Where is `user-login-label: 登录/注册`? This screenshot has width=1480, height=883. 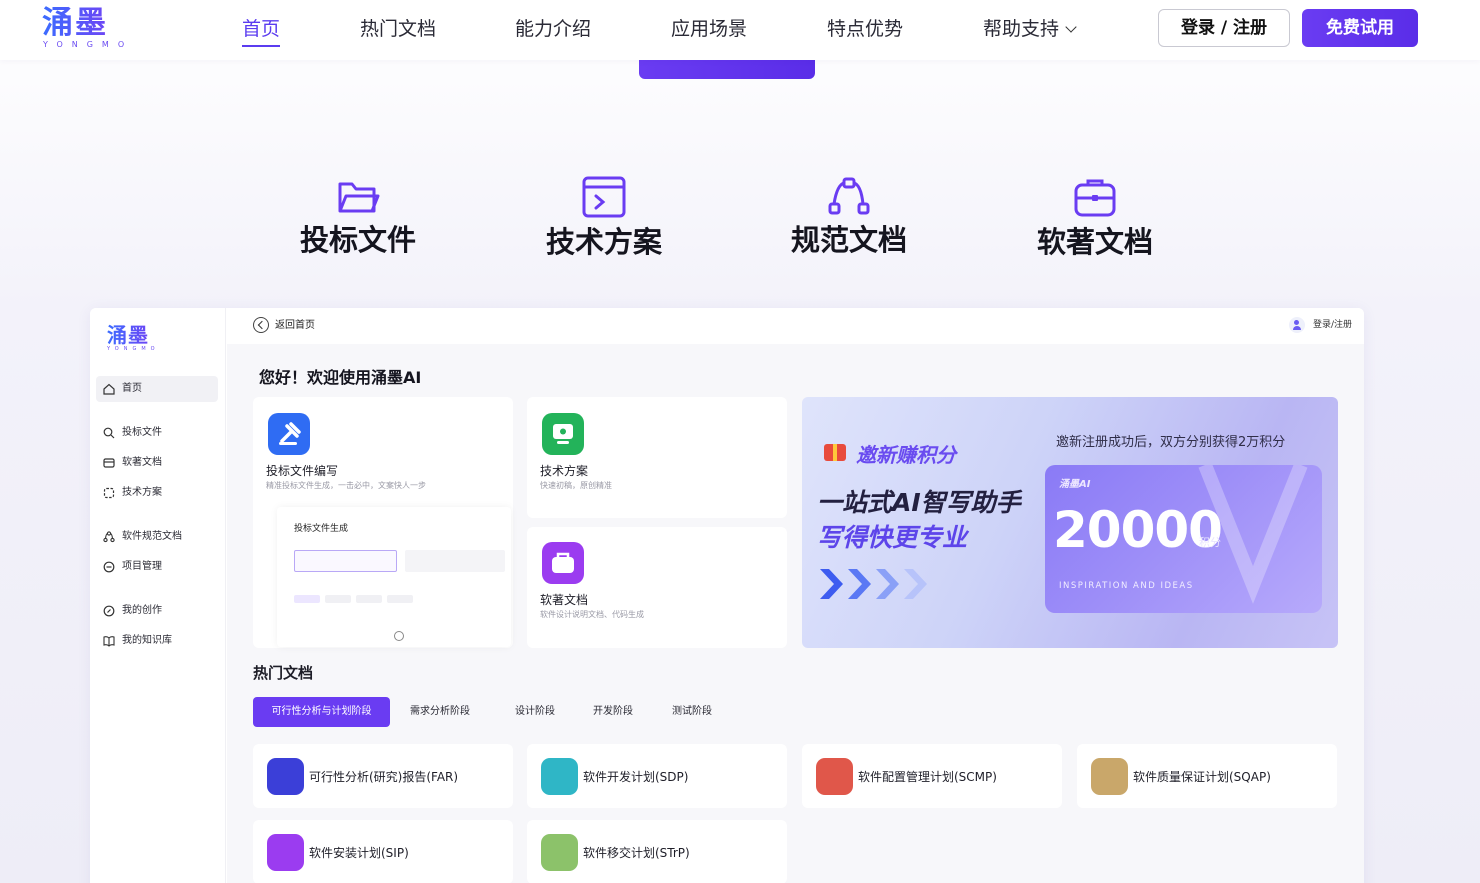
user-login-label: 登录/注册 is located at coordinates (1332, 325).